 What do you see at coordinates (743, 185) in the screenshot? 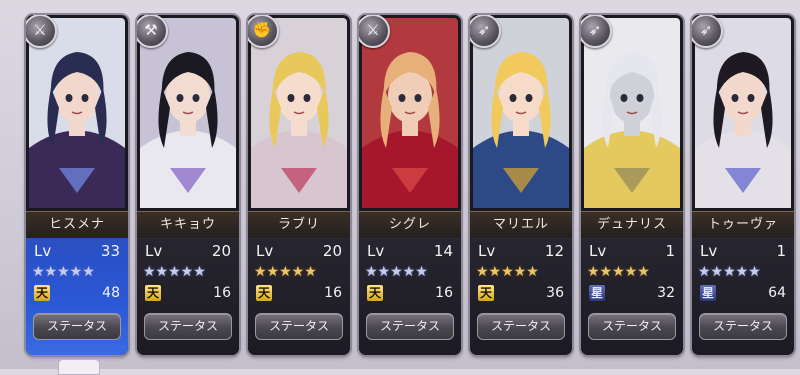
I see `character-card: ➶ トゥーヴァ Lv 1 ★★★★★ 星 64 ステータス` at bounding box center [743, 185].